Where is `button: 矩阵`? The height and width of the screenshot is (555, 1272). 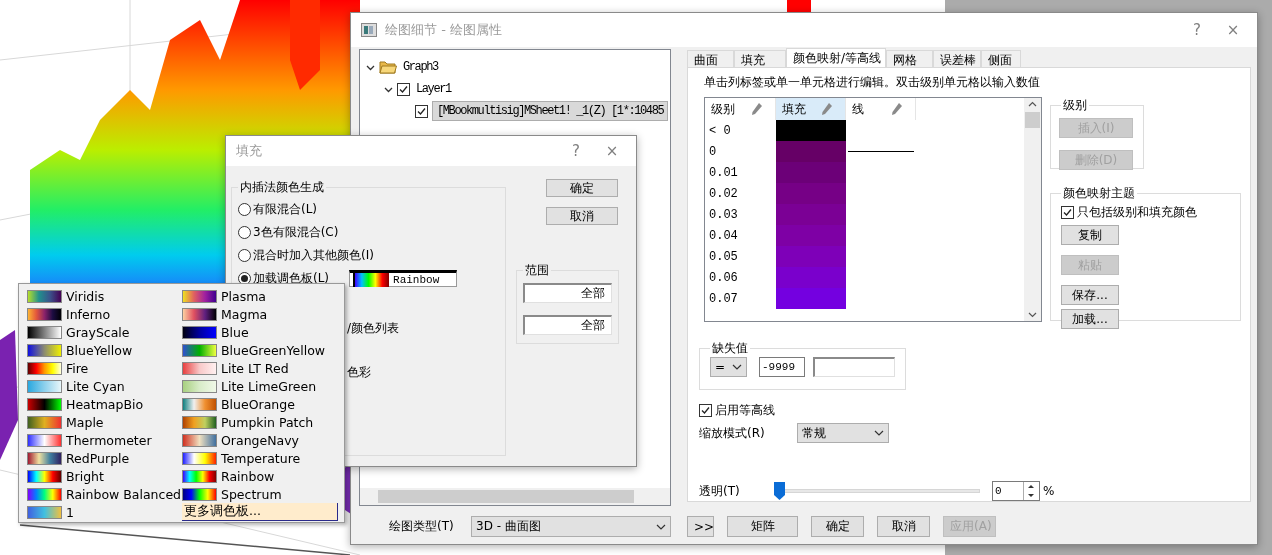 button: 矩阵 is located at coordinates (762, 526).